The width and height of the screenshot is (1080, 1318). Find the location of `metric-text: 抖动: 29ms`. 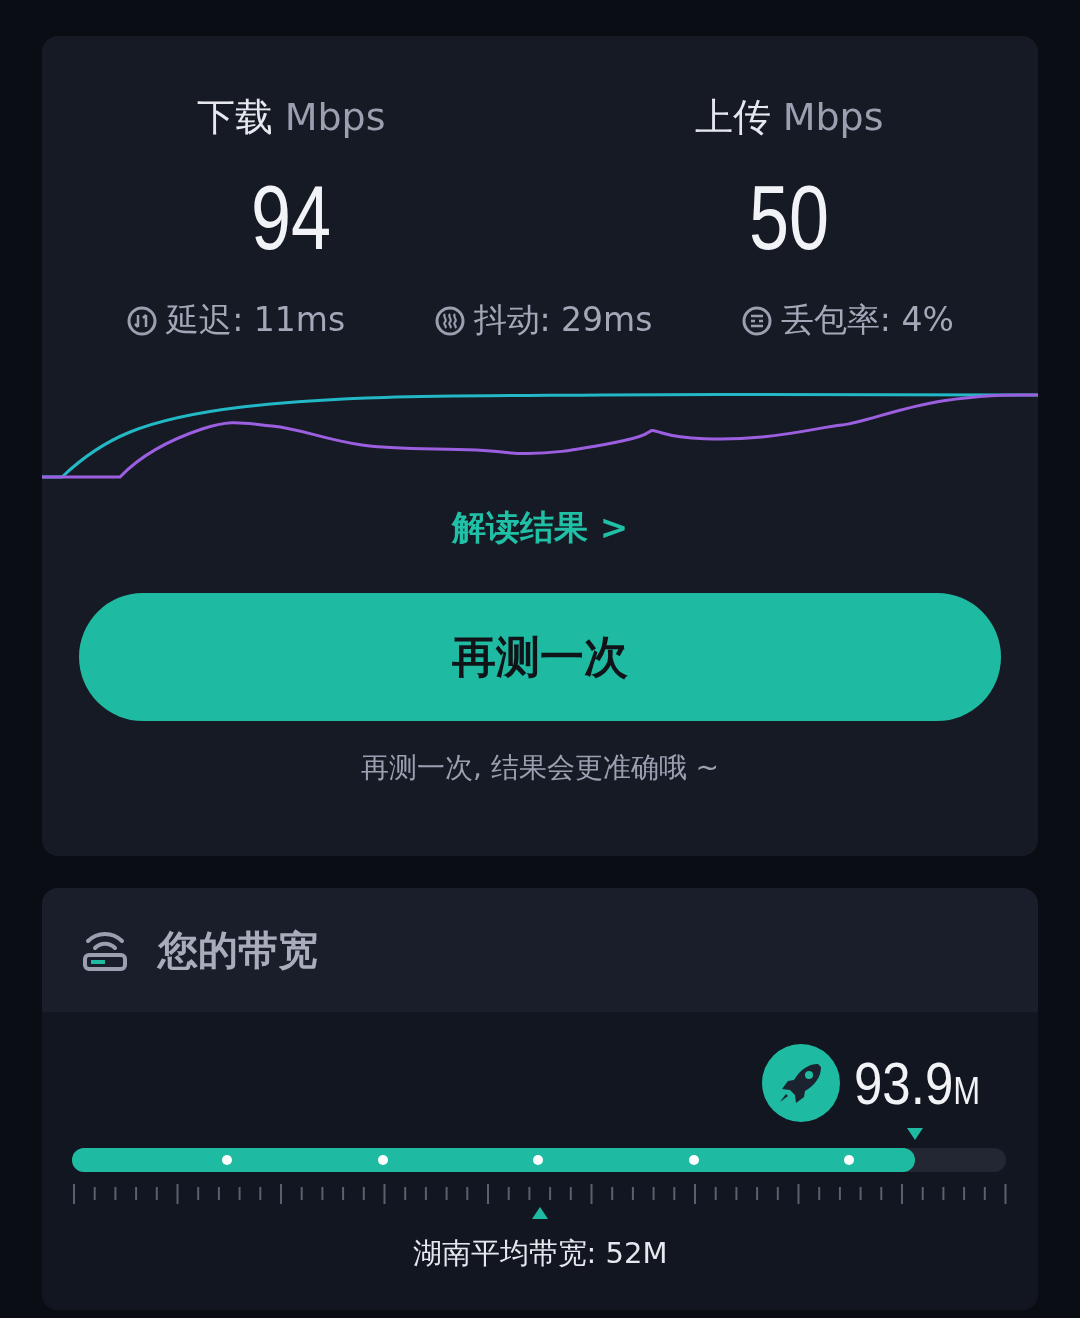

metric-text: 抖动: 29ms is located at coordinates (563, 320).